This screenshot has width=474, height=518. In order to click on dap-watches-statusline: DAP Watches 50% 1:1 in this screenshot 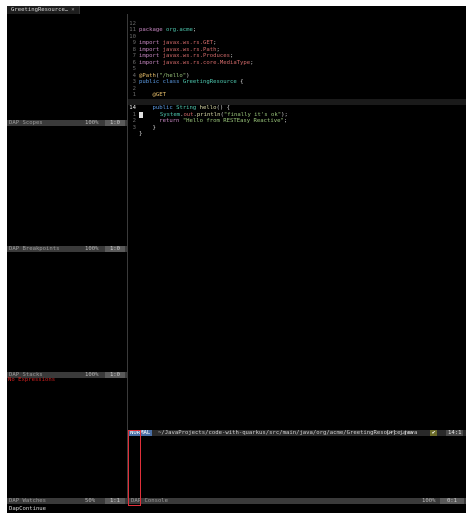, I will do `click(67, 501)`.